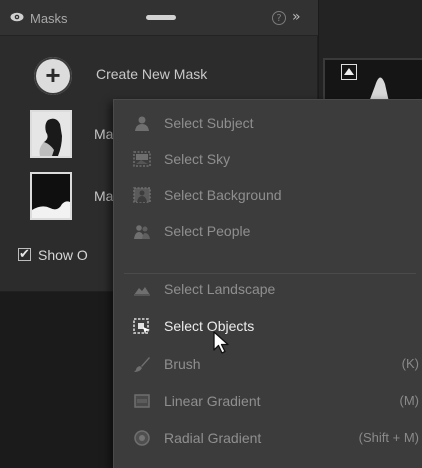  Describe the element at coordinates (268, 231) in the screenshot. I see `menu-item-select-people: Select People` at that location.